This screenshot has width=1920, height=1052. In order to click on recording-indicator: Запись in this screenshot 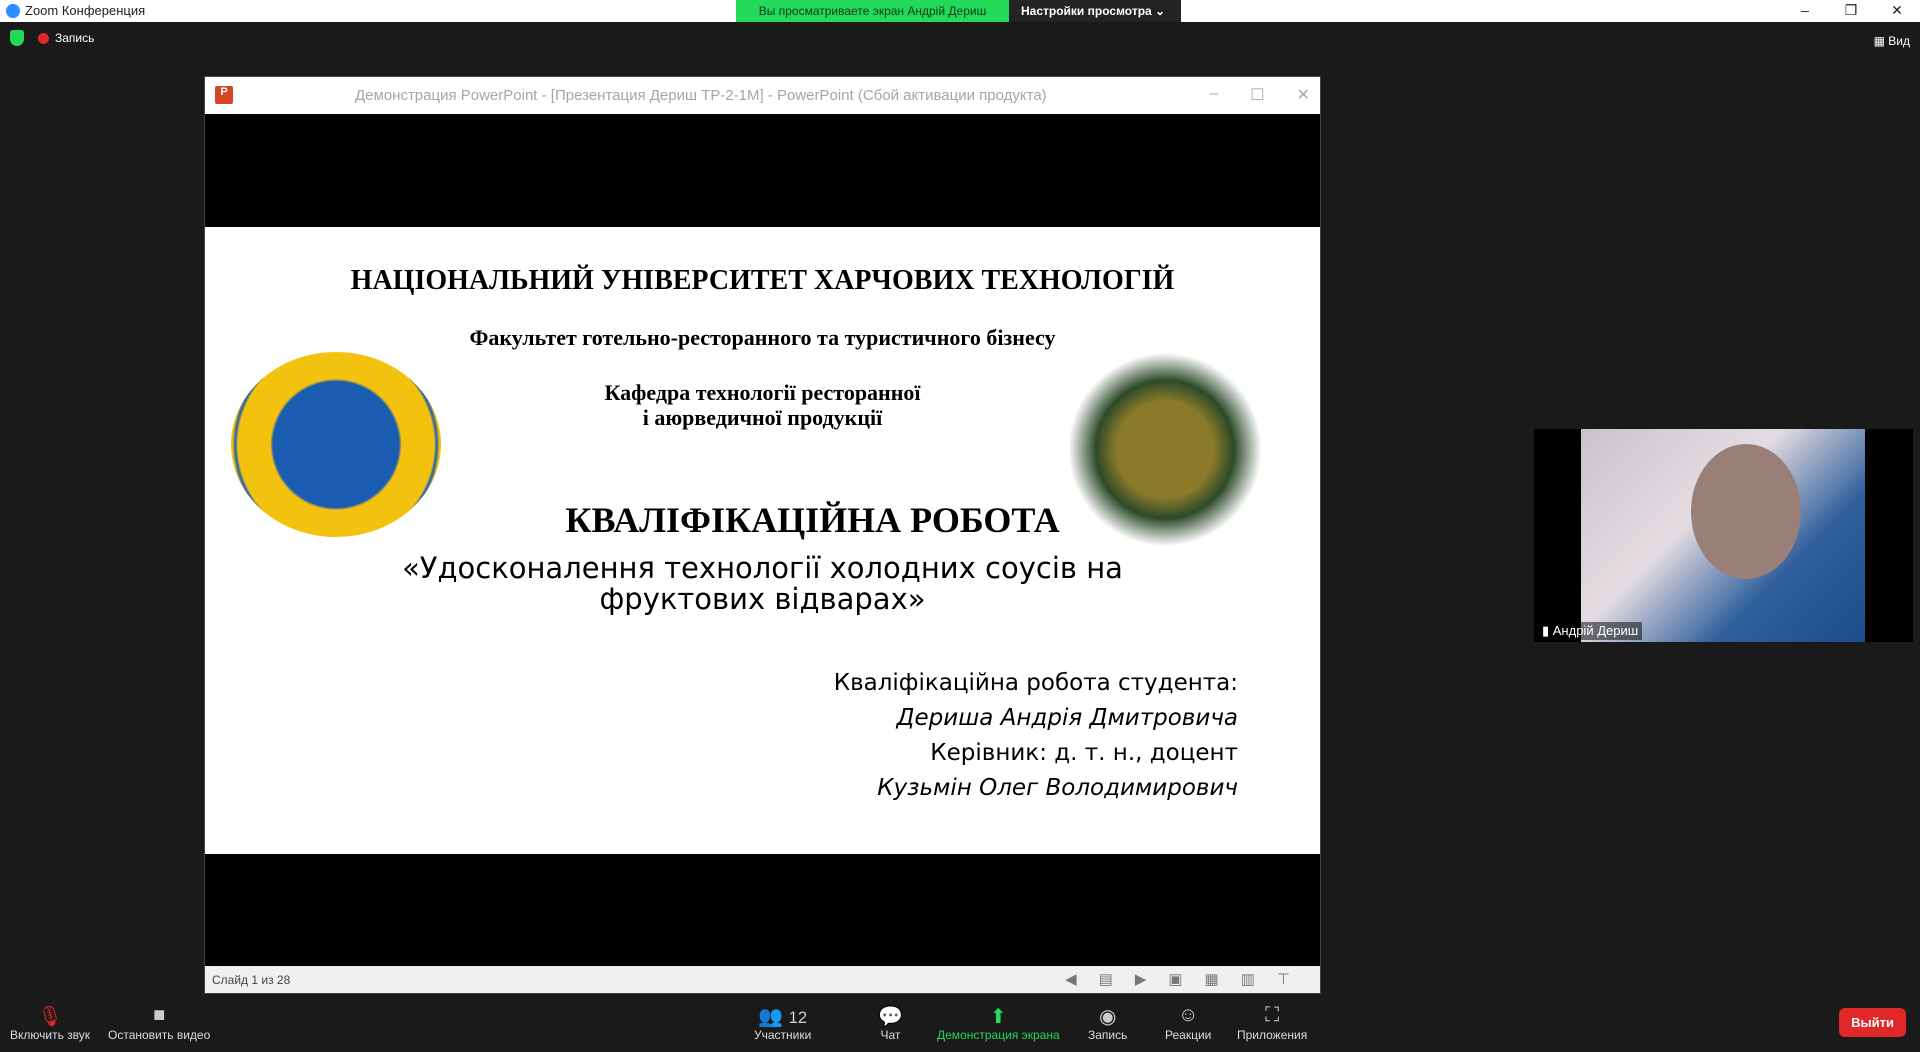, I will do `click(66, 38)`.